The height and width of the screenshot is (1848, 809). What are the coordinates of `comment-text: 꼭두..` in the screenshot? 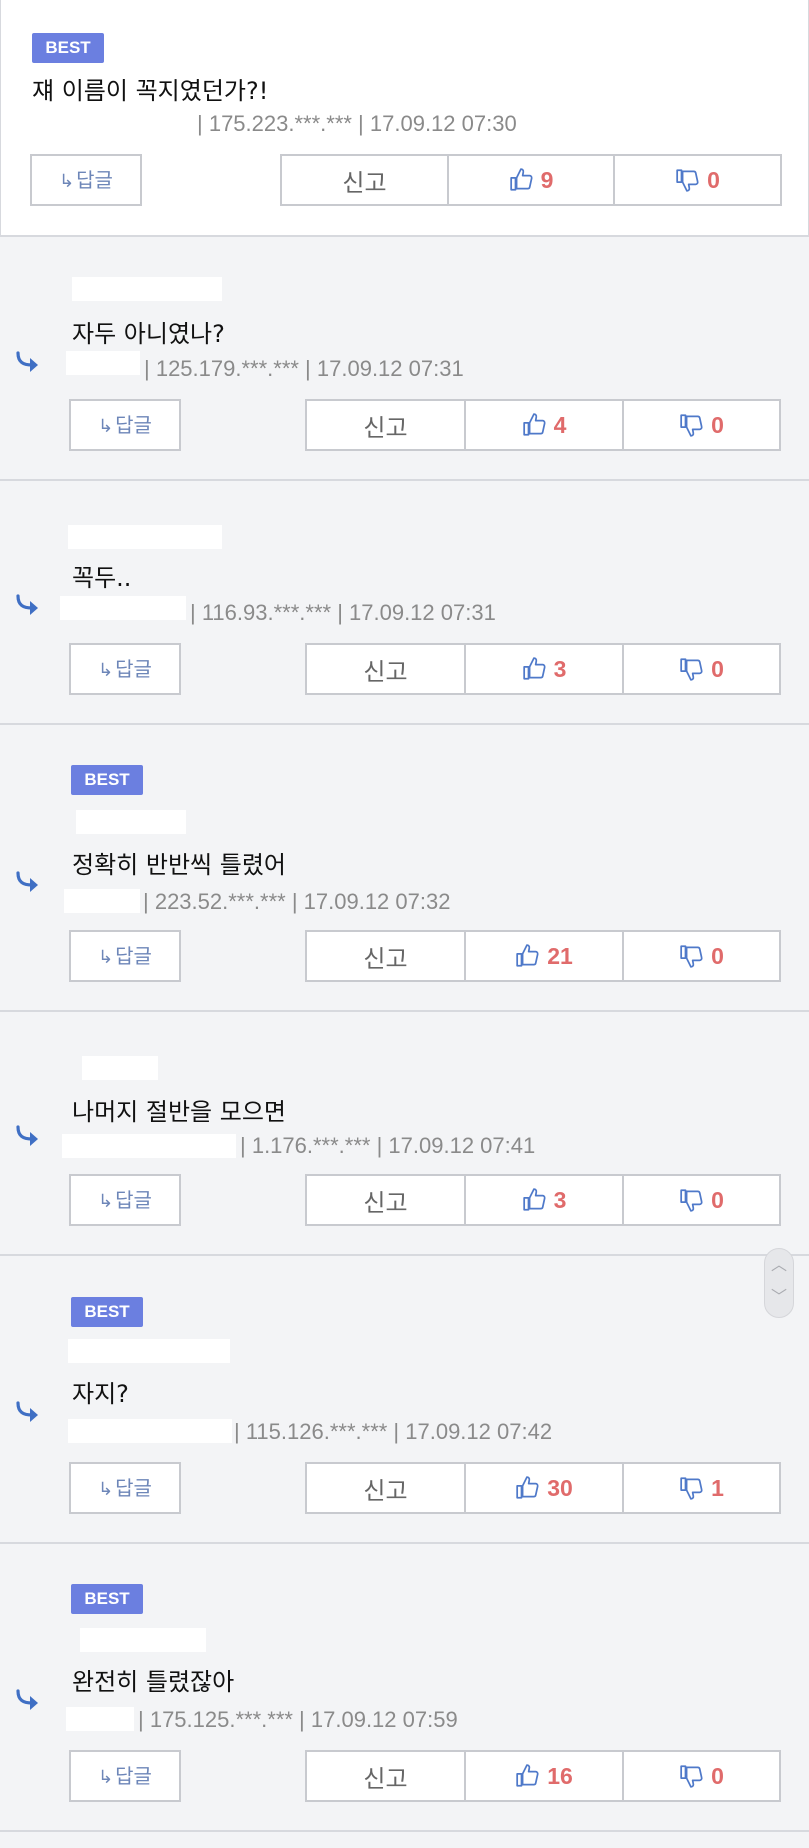 It's located at (102, 578).